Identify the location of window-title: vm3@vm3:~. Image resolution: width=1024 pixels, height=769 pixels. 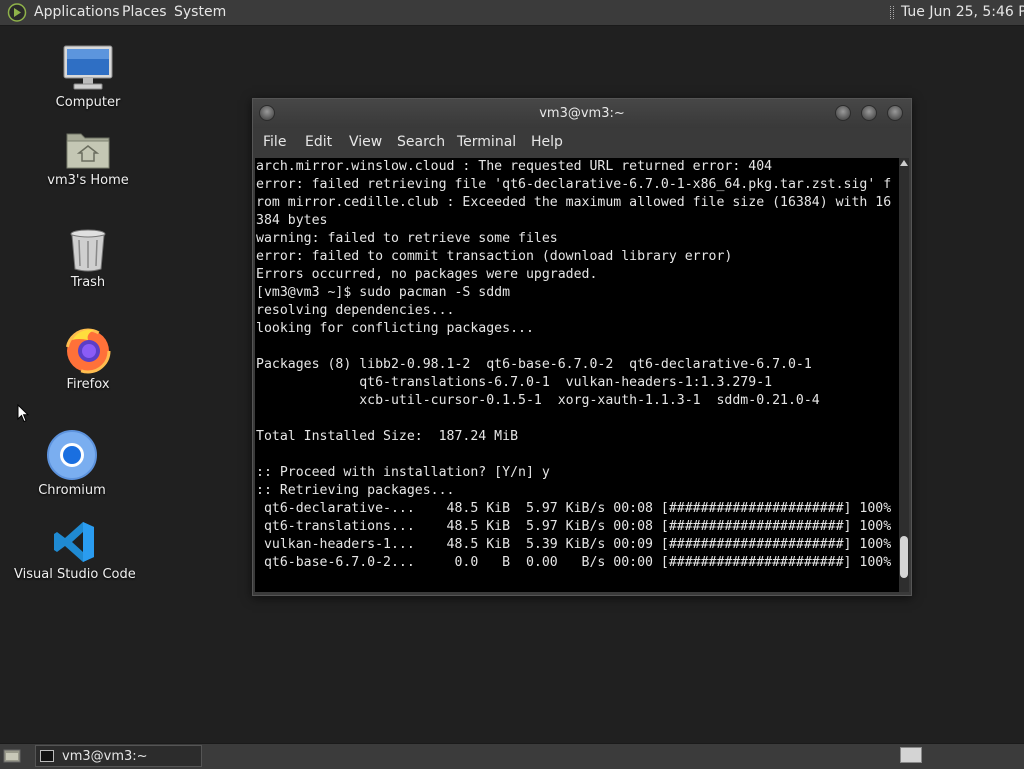
(582, 113).